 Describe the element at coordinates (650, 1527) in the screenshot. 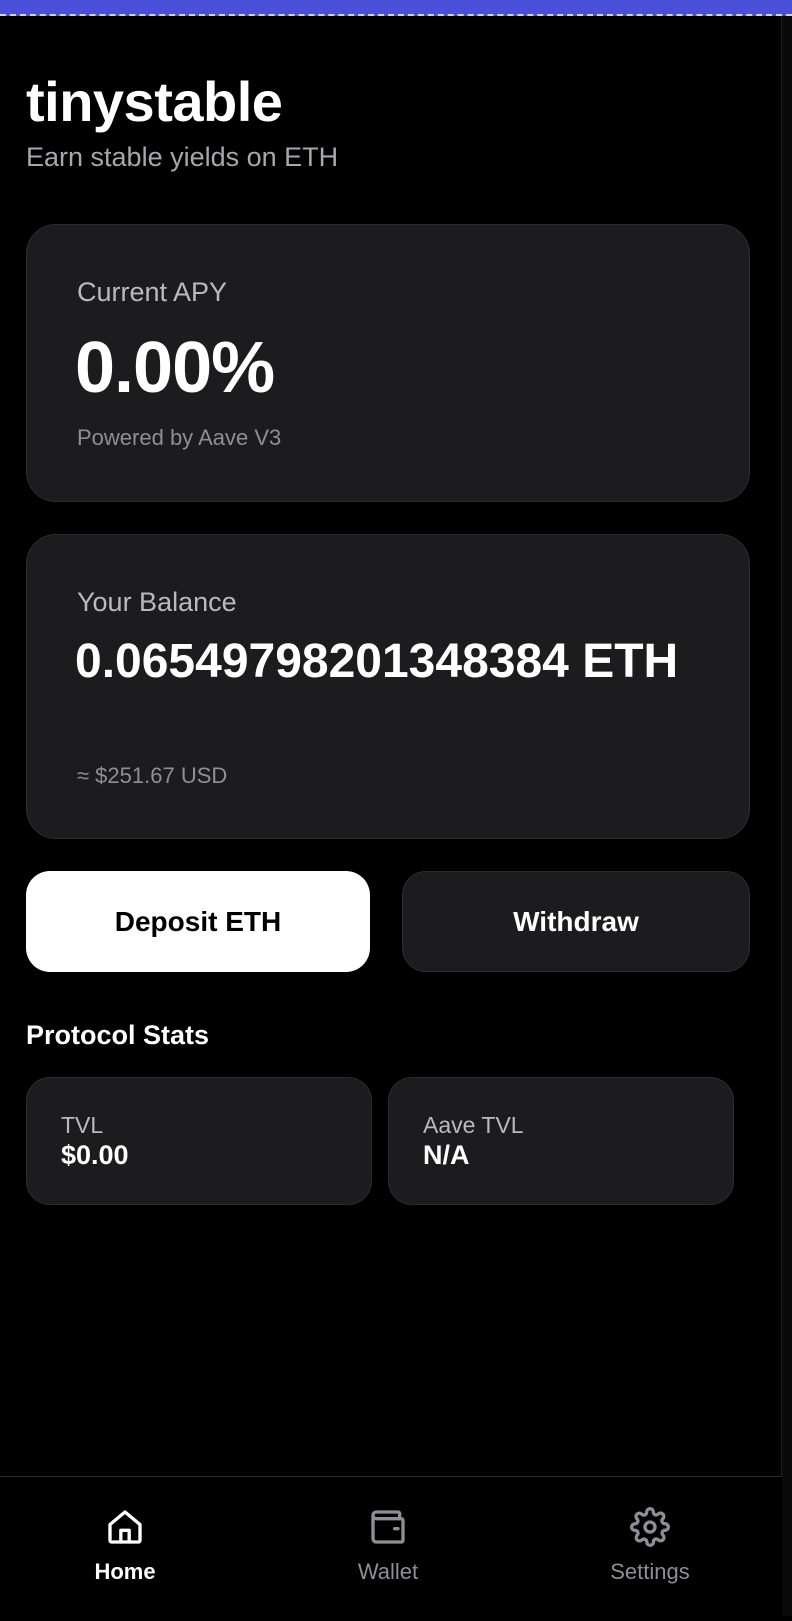

I see `gear-icon` at that location.